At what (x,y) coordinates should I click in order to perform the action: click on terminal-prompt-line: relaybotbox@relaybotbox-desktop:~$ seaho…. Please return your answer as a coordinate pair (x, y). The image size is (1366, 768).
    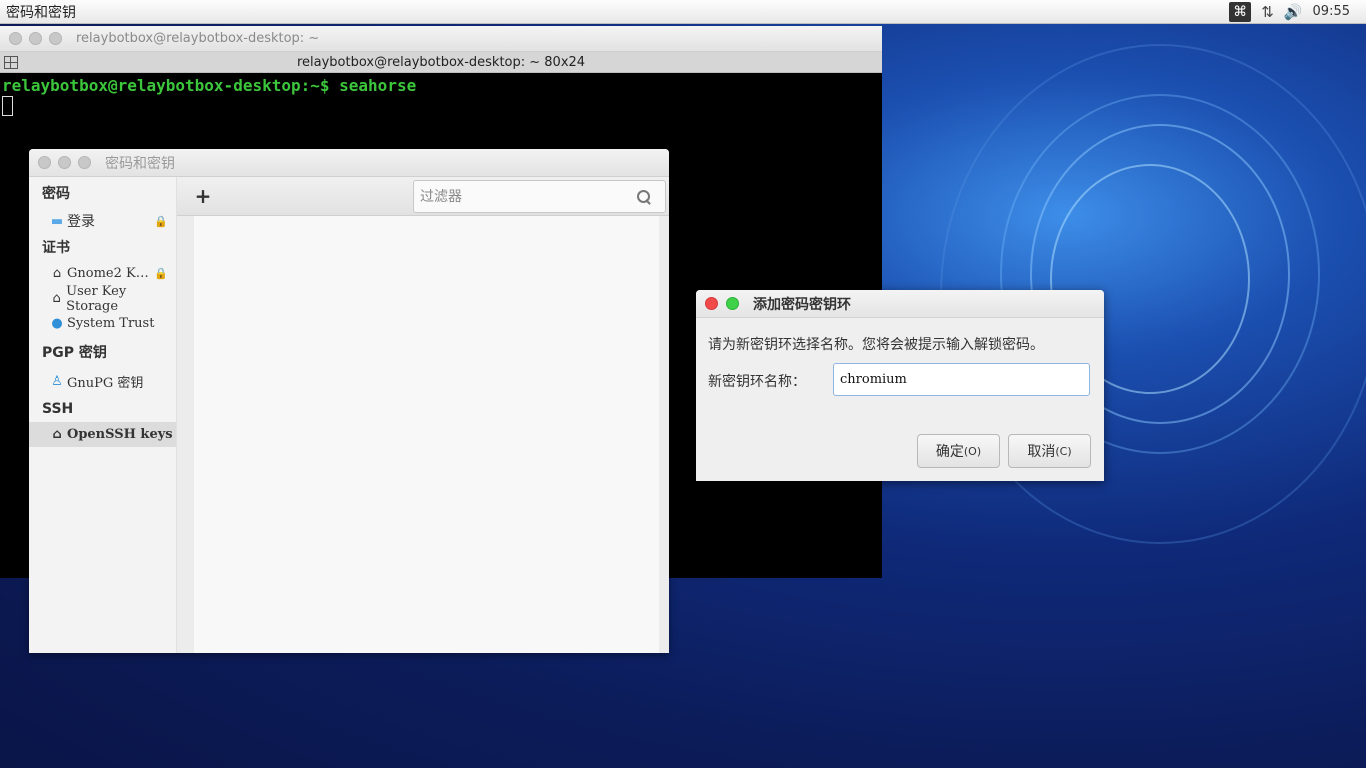
    Looking at the image, I should click on (209, 85).